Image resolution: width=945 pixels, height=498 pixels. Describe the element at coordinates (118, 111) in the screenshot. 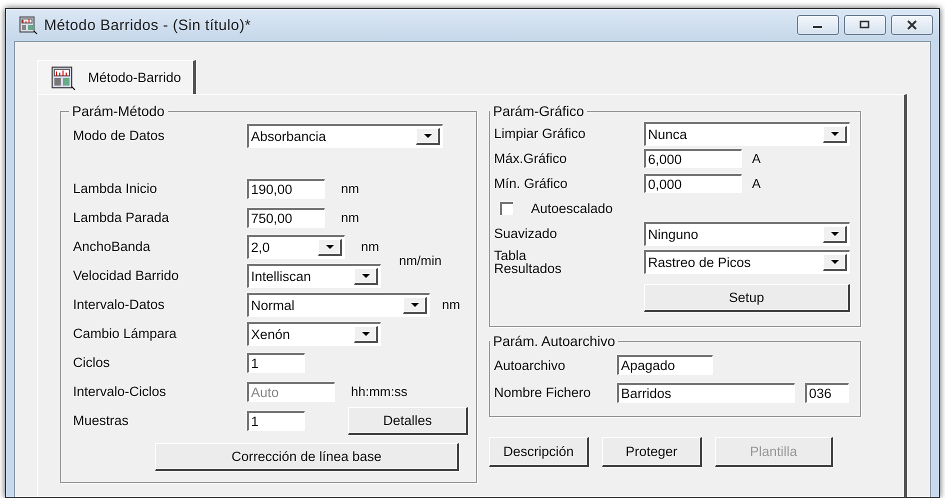

I see `group-title: Parám-Método` at that location.